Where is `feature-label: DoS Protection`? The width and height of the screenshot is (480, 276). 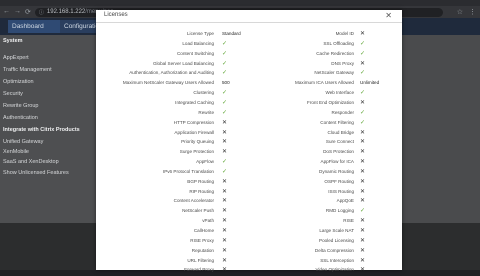 feature-label: DoS Protection is located at coordinates (338, 152).